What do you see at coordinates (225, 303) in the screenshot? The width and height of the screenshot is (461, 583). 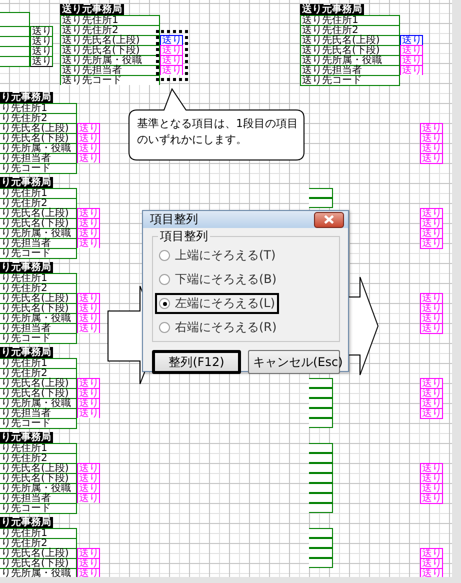 I see `option-label: 左端にそろえる(L)` at bounding box center [225, 303].